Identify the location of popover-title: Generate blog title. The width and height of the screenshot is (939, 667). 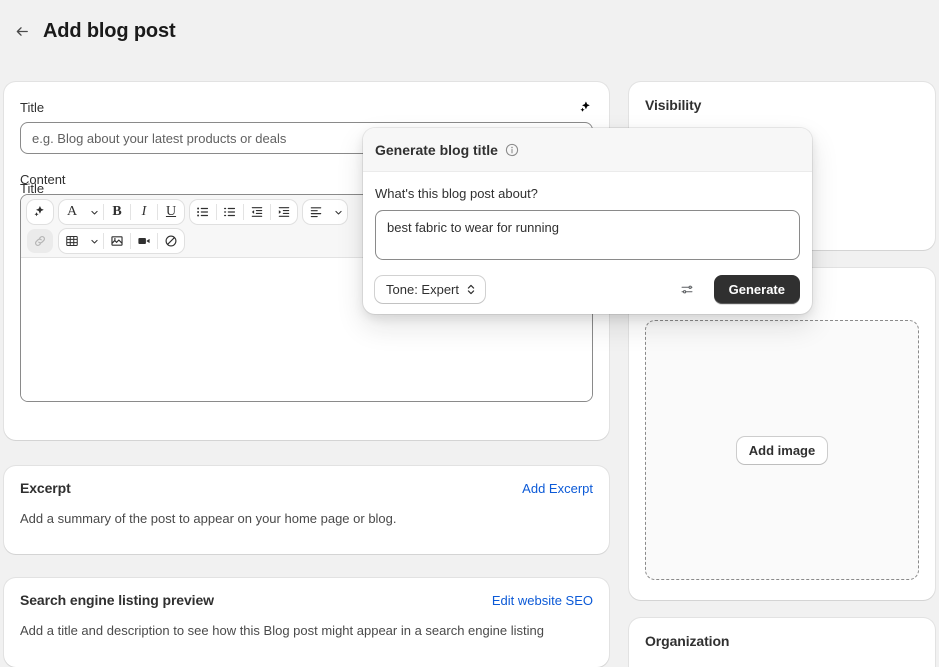
(436, 149).